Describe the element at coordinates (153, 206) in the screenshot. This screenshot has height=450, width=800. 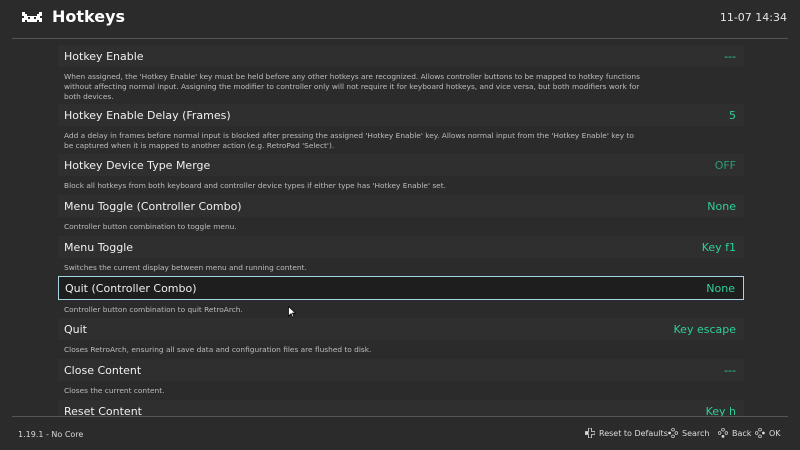
I see `setting-label: Menu Toggle (Controller Combo)` at that location.